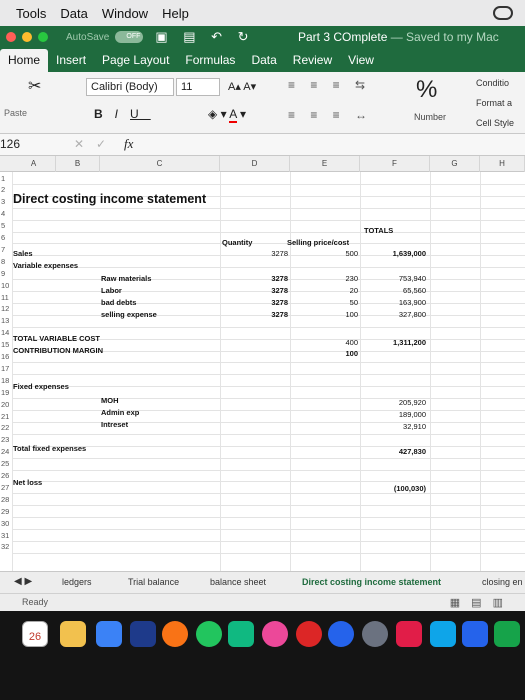 The width and height of the screenshot is (525, 700). I want to click on system-preferences-icon, so click(375, 634).